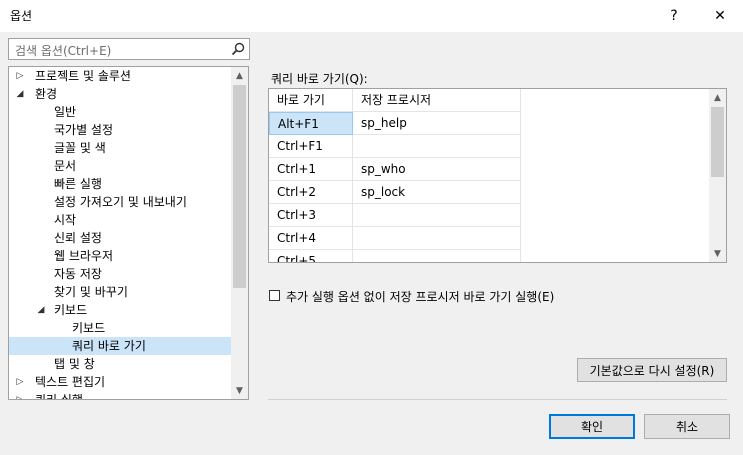 Image resolution: width=743 pixels, height=455 pixels. I want to click on grid-cell-shortcut: Ctrl+F1, so click(311, 146).